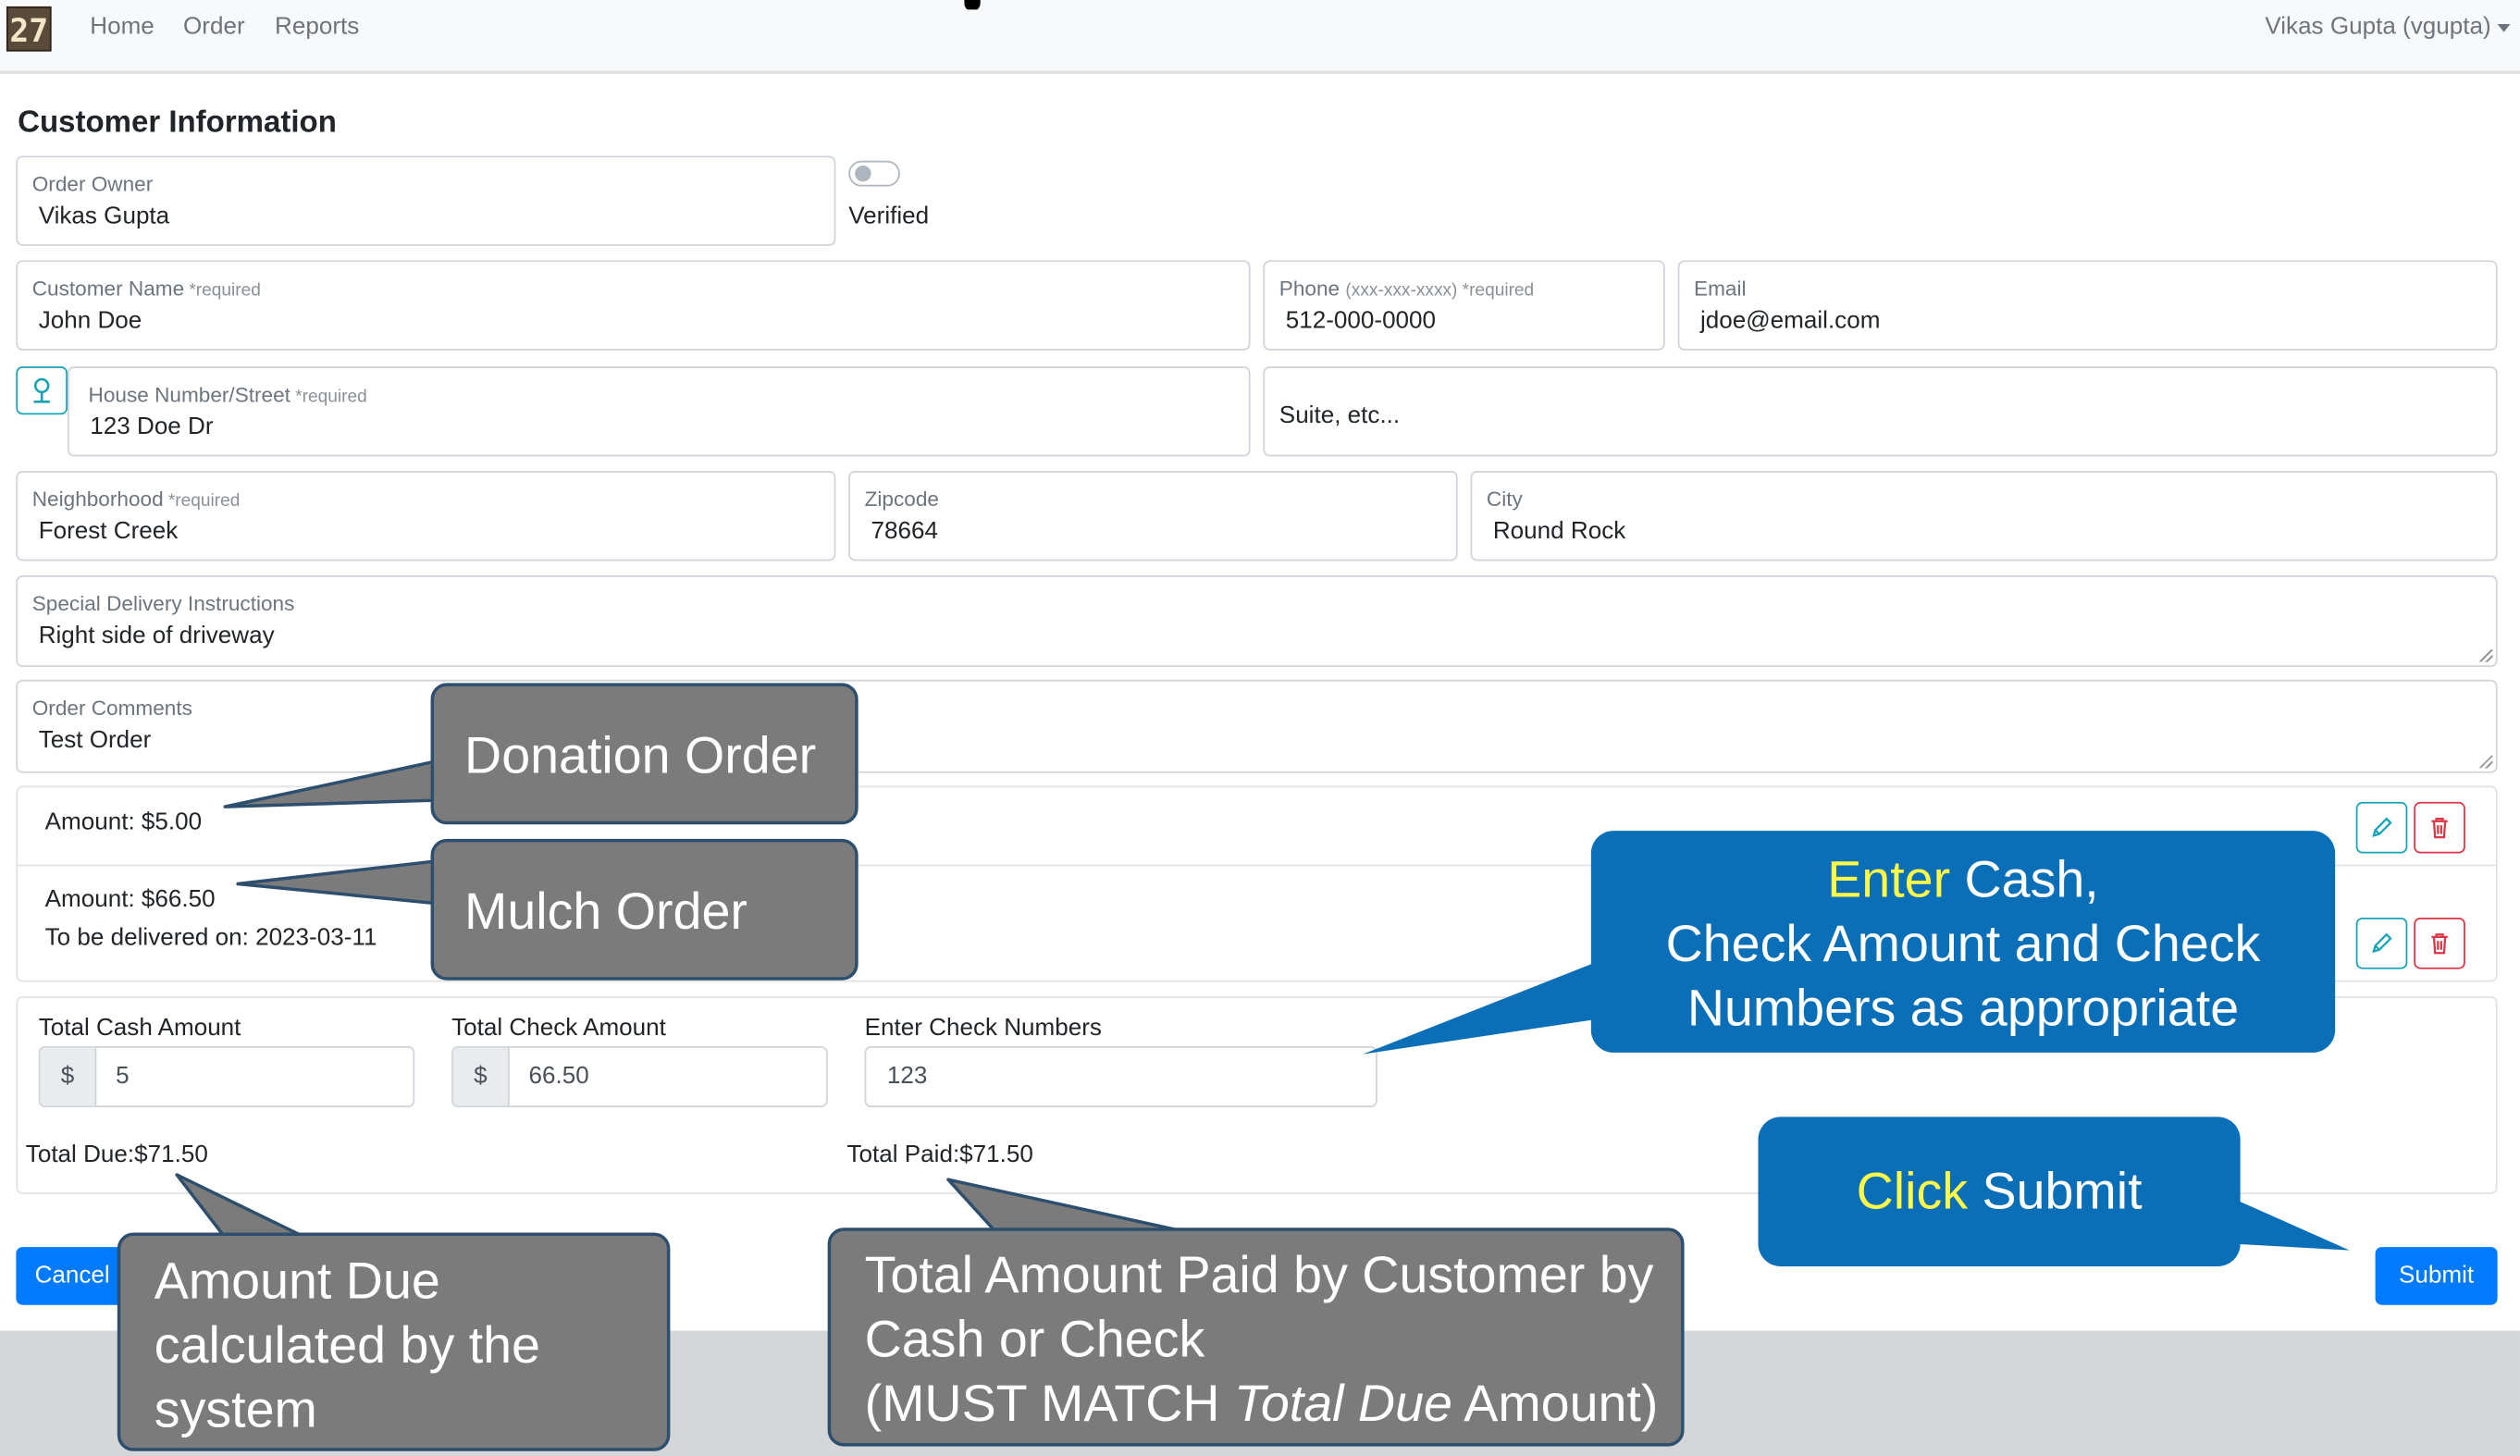 This screenshot has width=2520, height=1456. What do you see at coordinates (347, 1345) in the screenshot?
I see `callout-text: calculated by the` at bounding box center [347, 1345].